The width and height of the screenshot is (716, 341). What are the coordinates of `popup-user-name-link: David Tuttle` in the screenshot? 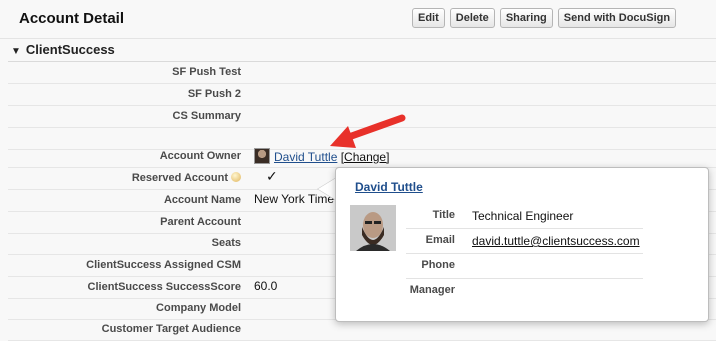 It's located at (389, 187).